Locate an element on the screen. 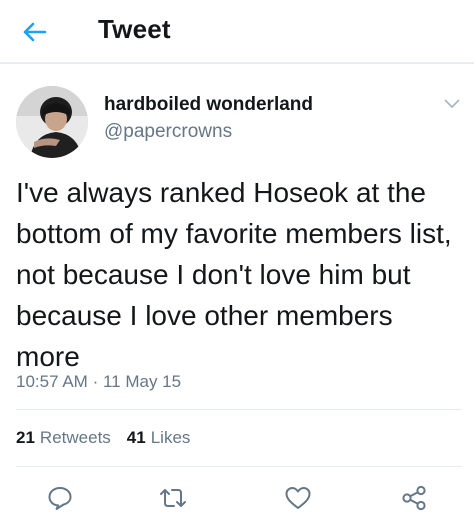 Image resolution: width=474 pixels, height=531 pixels. like-button is located at coordinates (298, 498).